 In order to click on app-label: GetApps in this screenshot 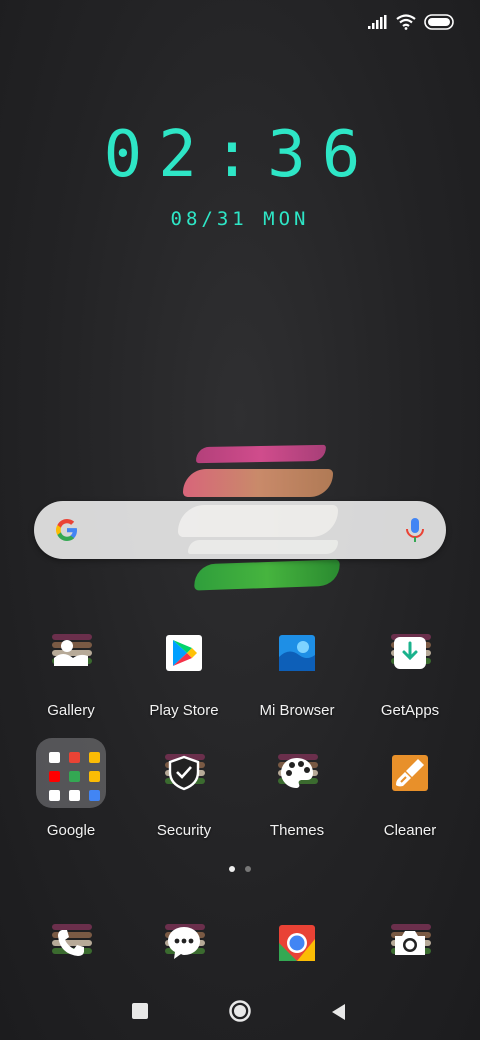, I will do `click(410, 710)`.